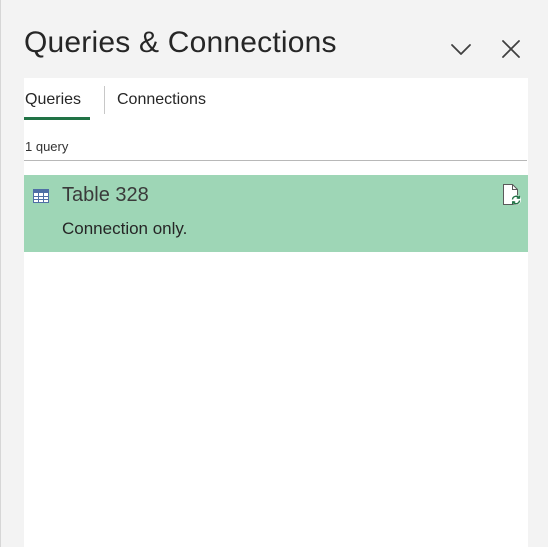  I want to click on query-list-item: Table 328 Connection only., so click(276, 213).